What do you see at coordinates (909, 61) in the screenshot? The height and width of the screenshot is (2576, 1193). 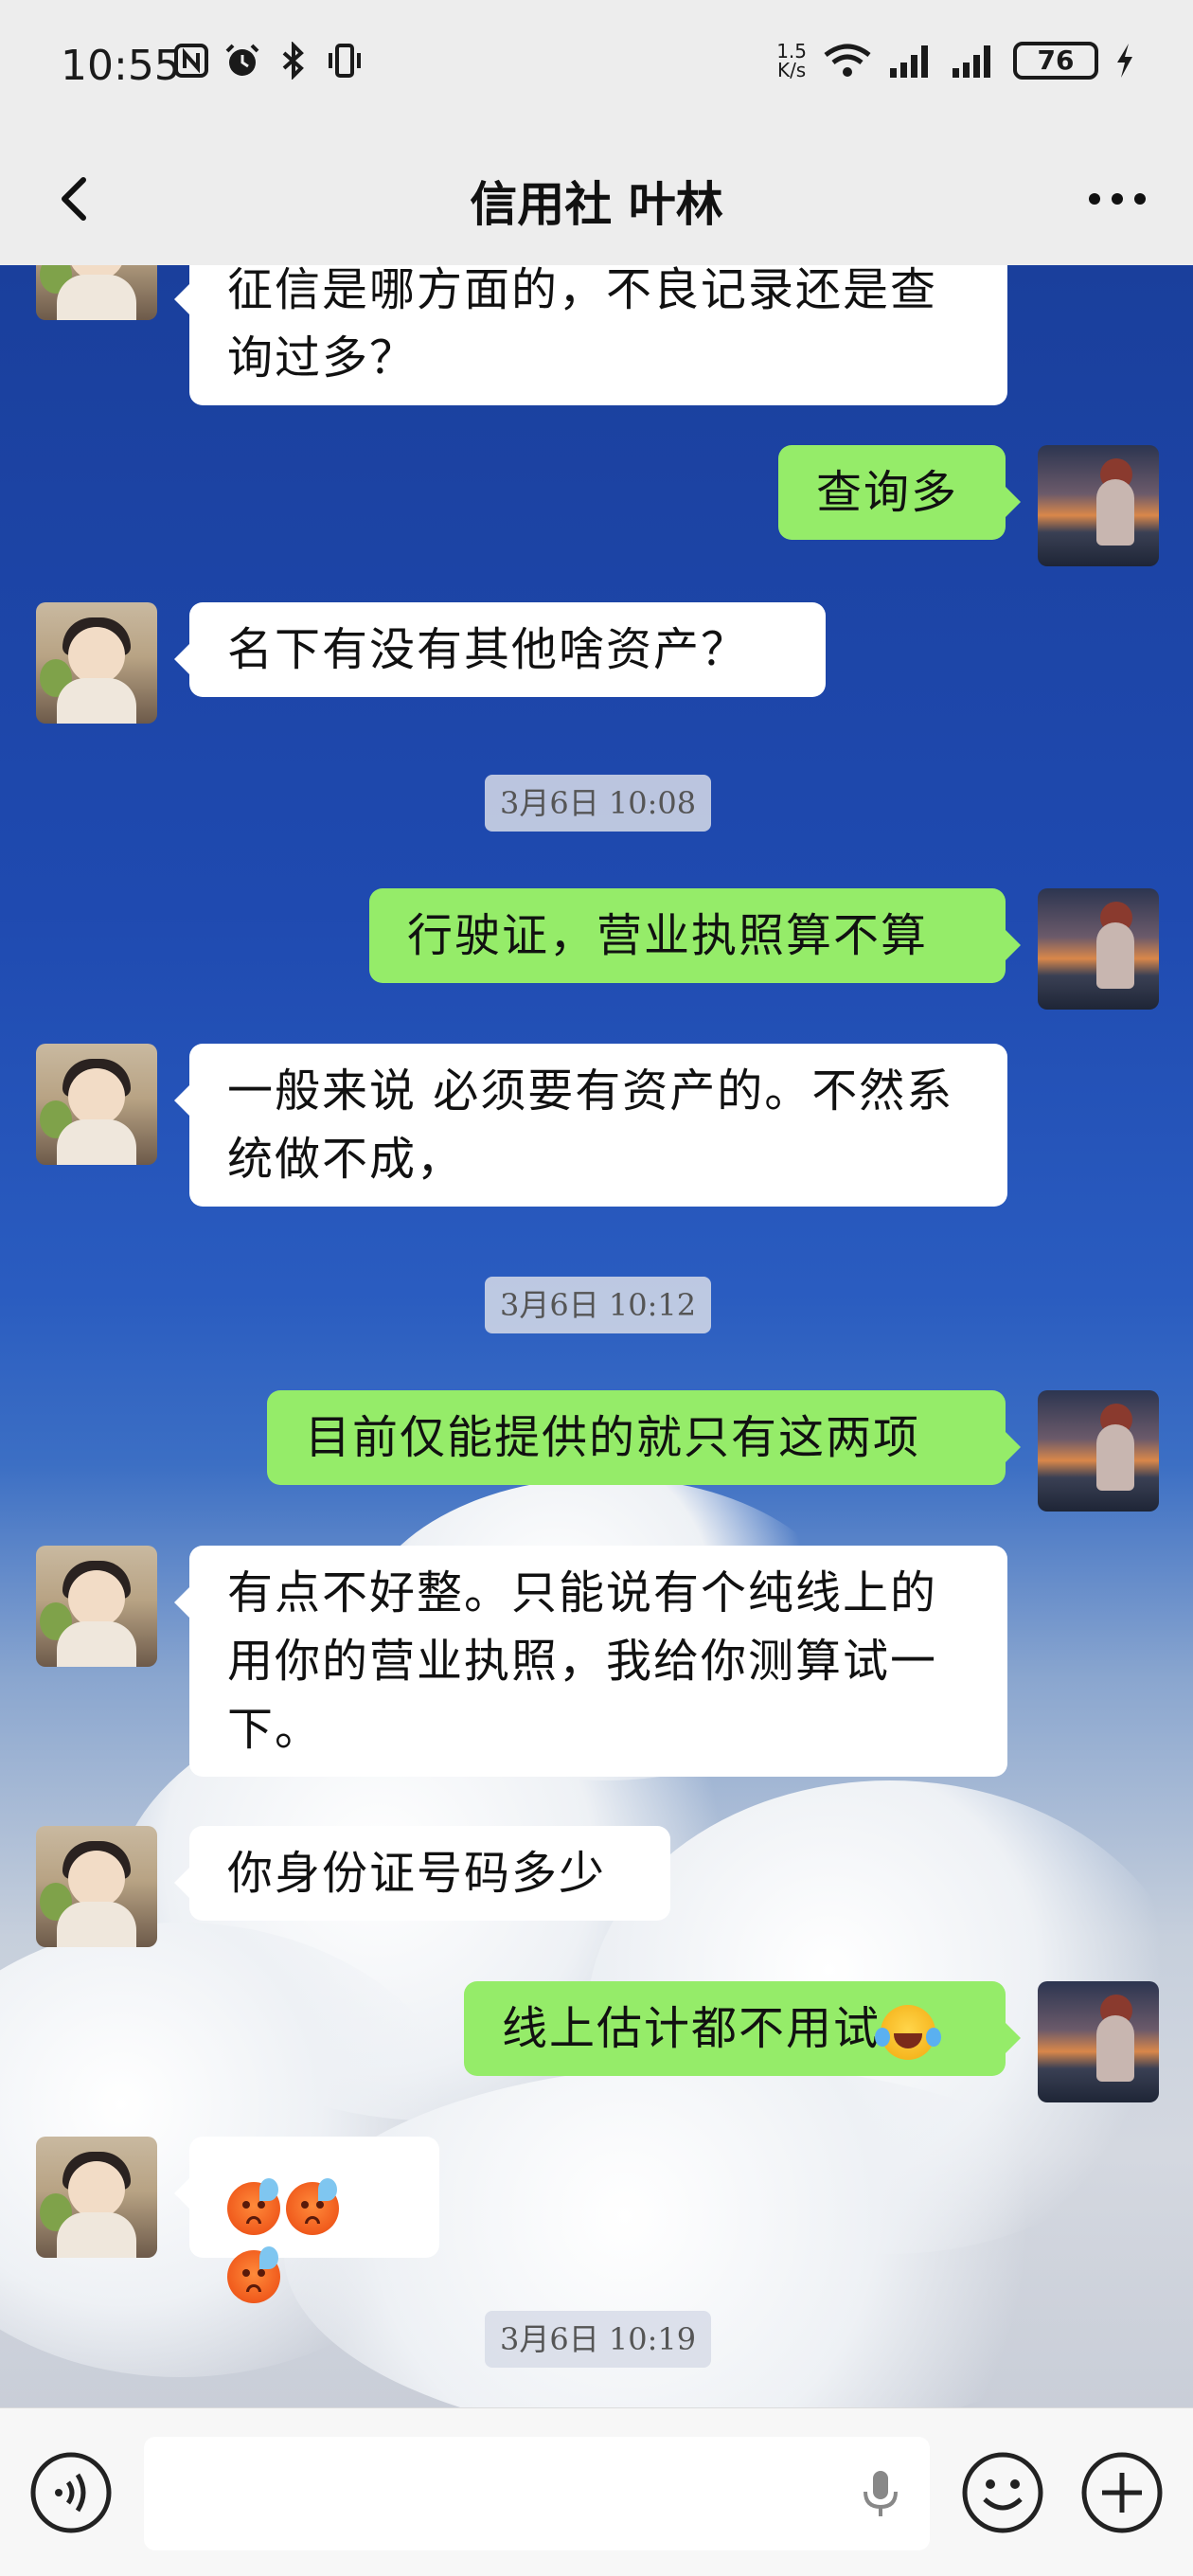 I see `signal-icon` at bounding box center [909, 61].